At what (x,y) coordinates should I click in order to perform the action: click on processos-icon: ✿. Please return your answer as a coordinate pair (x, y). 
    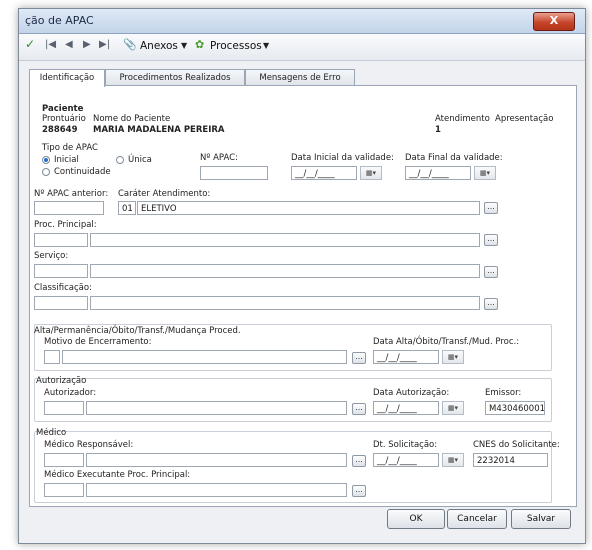
    Looking at the image, I should click on (199, 44).